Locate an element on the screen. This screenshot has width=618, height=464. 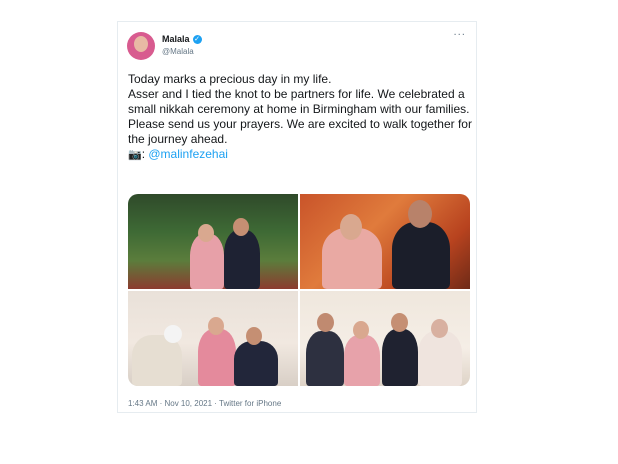
photo-family is located at coordinates (385, 338).